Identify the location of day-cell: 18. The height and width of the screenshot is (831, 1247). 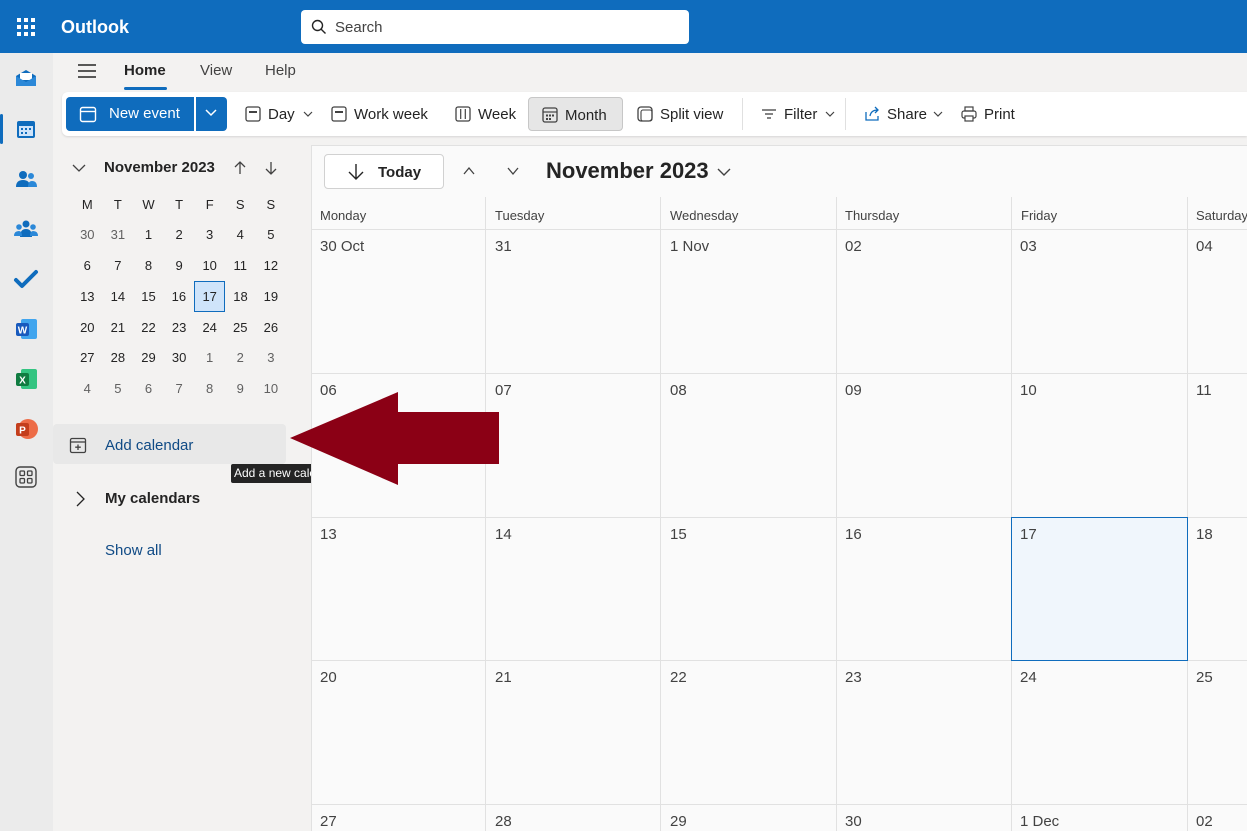
(1217, 589).